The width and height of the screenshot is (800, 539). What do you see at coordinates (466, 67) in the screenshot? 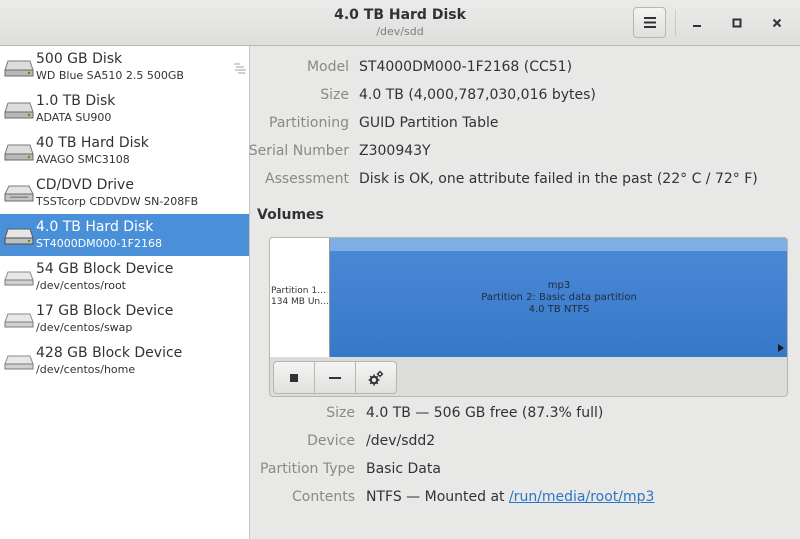
I see `model-value: ST4000DM000-1F2168 (CC51)` at bounding box center [466, 67].